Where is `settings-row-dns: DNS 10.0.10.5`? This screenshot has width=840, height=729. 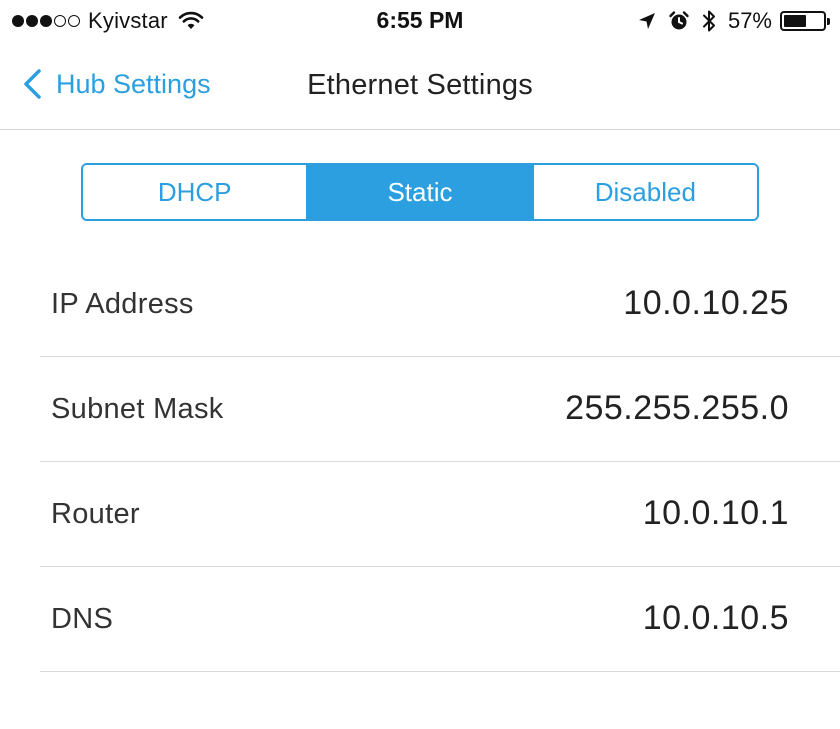
settings-row-dns: DNS 10.0.10.5 is located at coordinates (440, 619).